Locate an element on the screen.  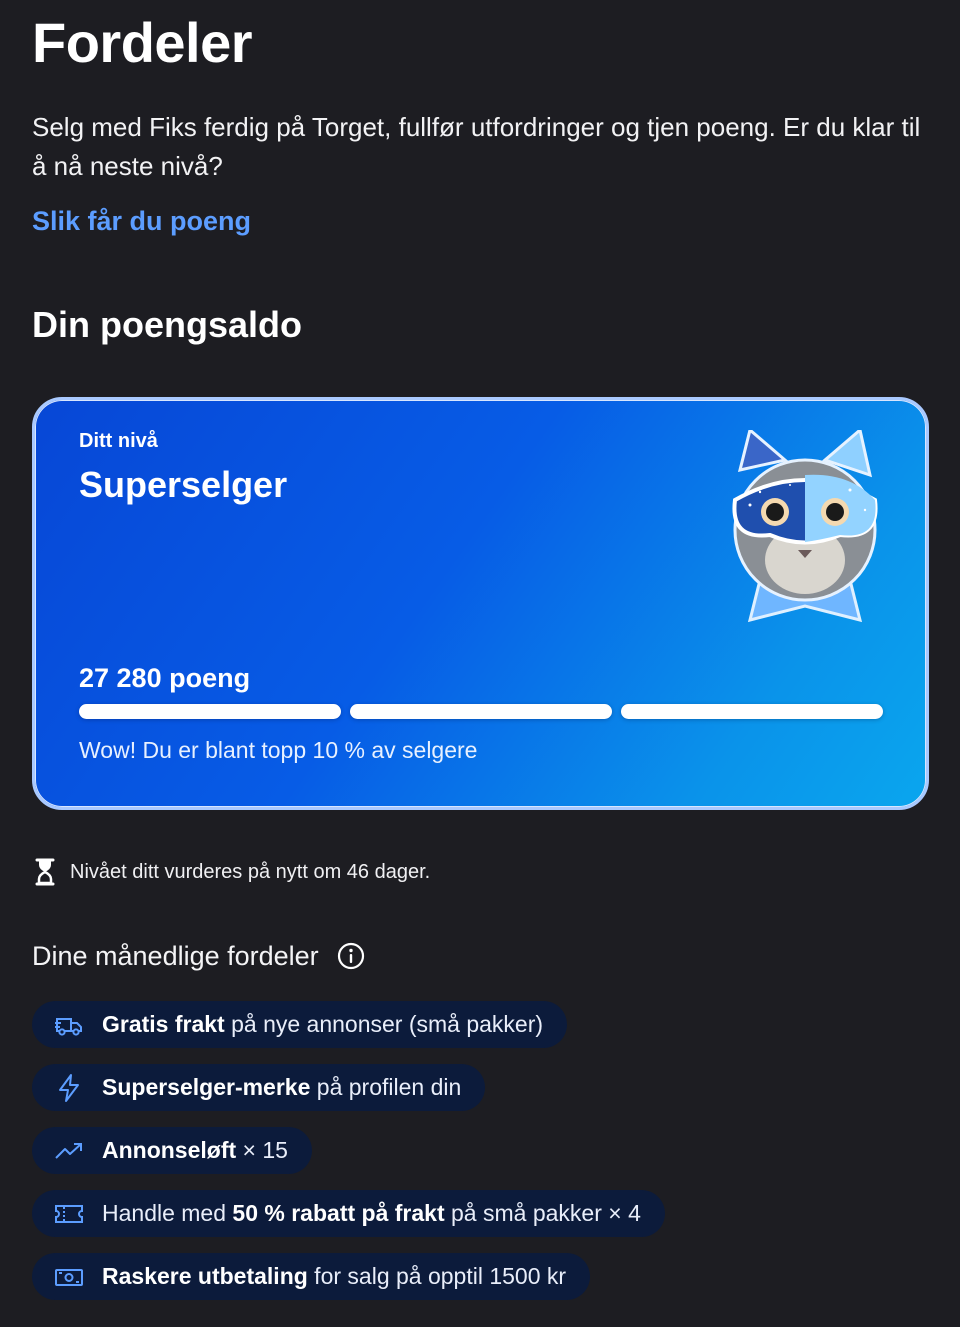
benefit-bold: Annonseløft is located at coordinates (169, 1150).